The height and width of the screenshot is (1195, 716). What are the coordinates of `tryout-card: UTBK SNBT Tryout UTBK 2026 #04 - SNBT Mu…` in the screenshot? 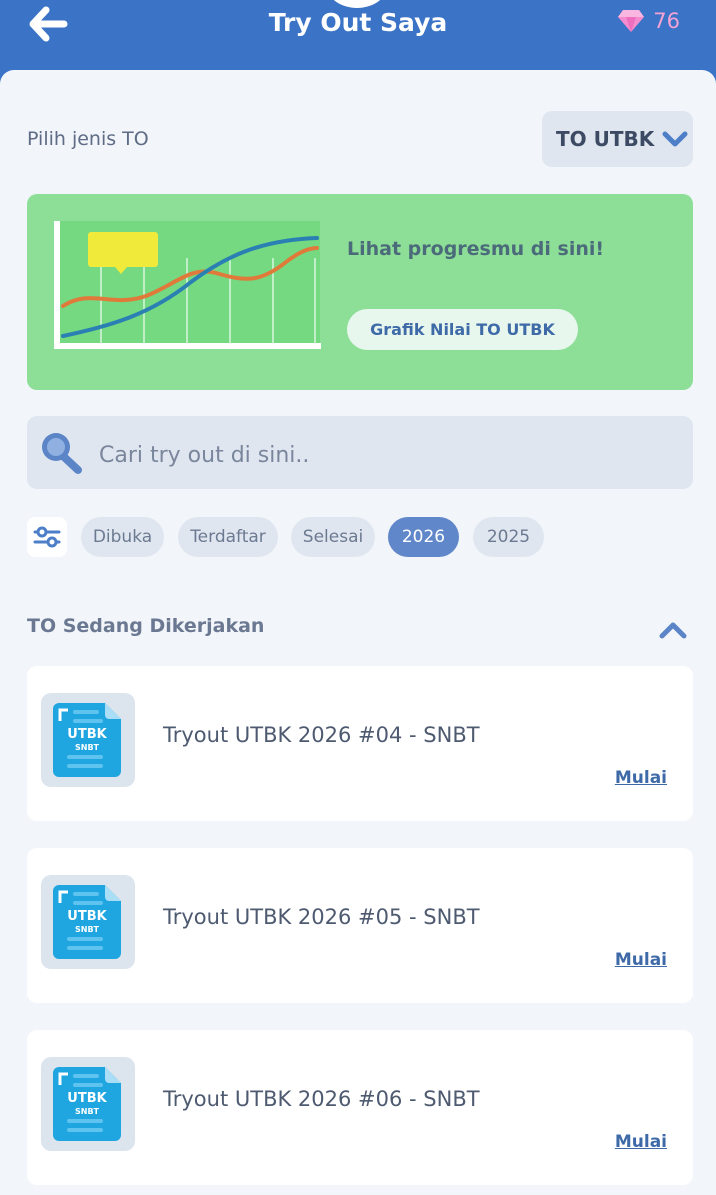 It's located at (360, 743).